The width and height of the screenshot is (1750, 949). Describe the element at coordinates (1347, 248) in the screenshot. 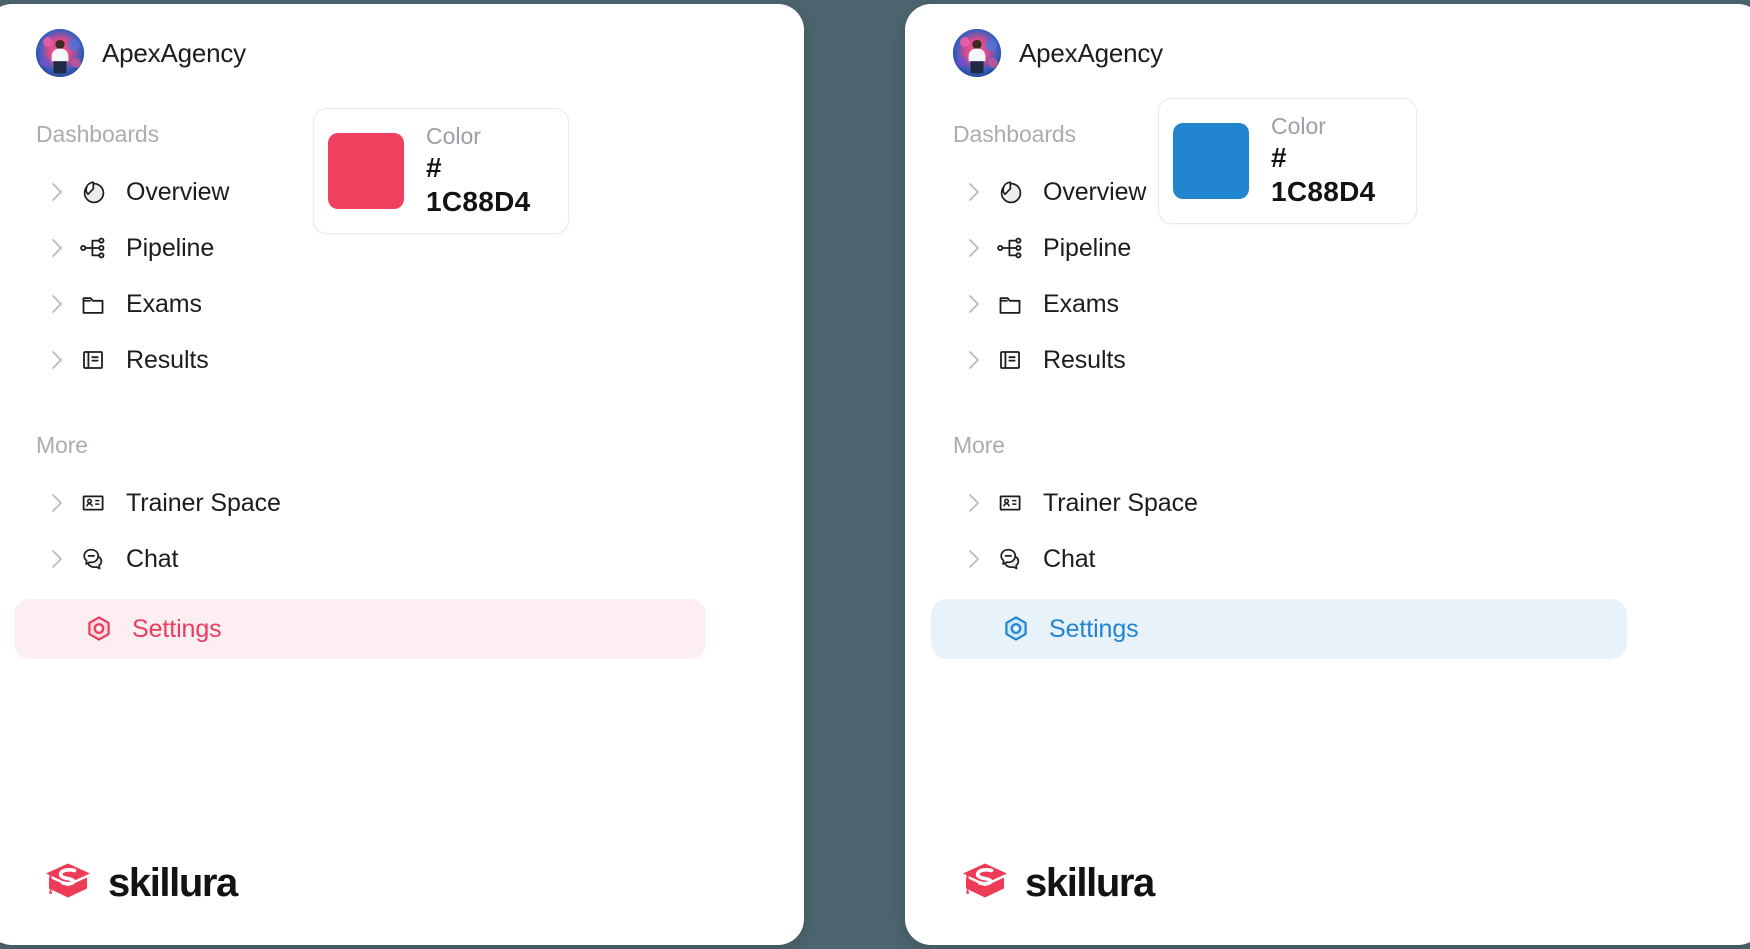

I see `sidebar-item-pipeline: Pipeline` at that location.